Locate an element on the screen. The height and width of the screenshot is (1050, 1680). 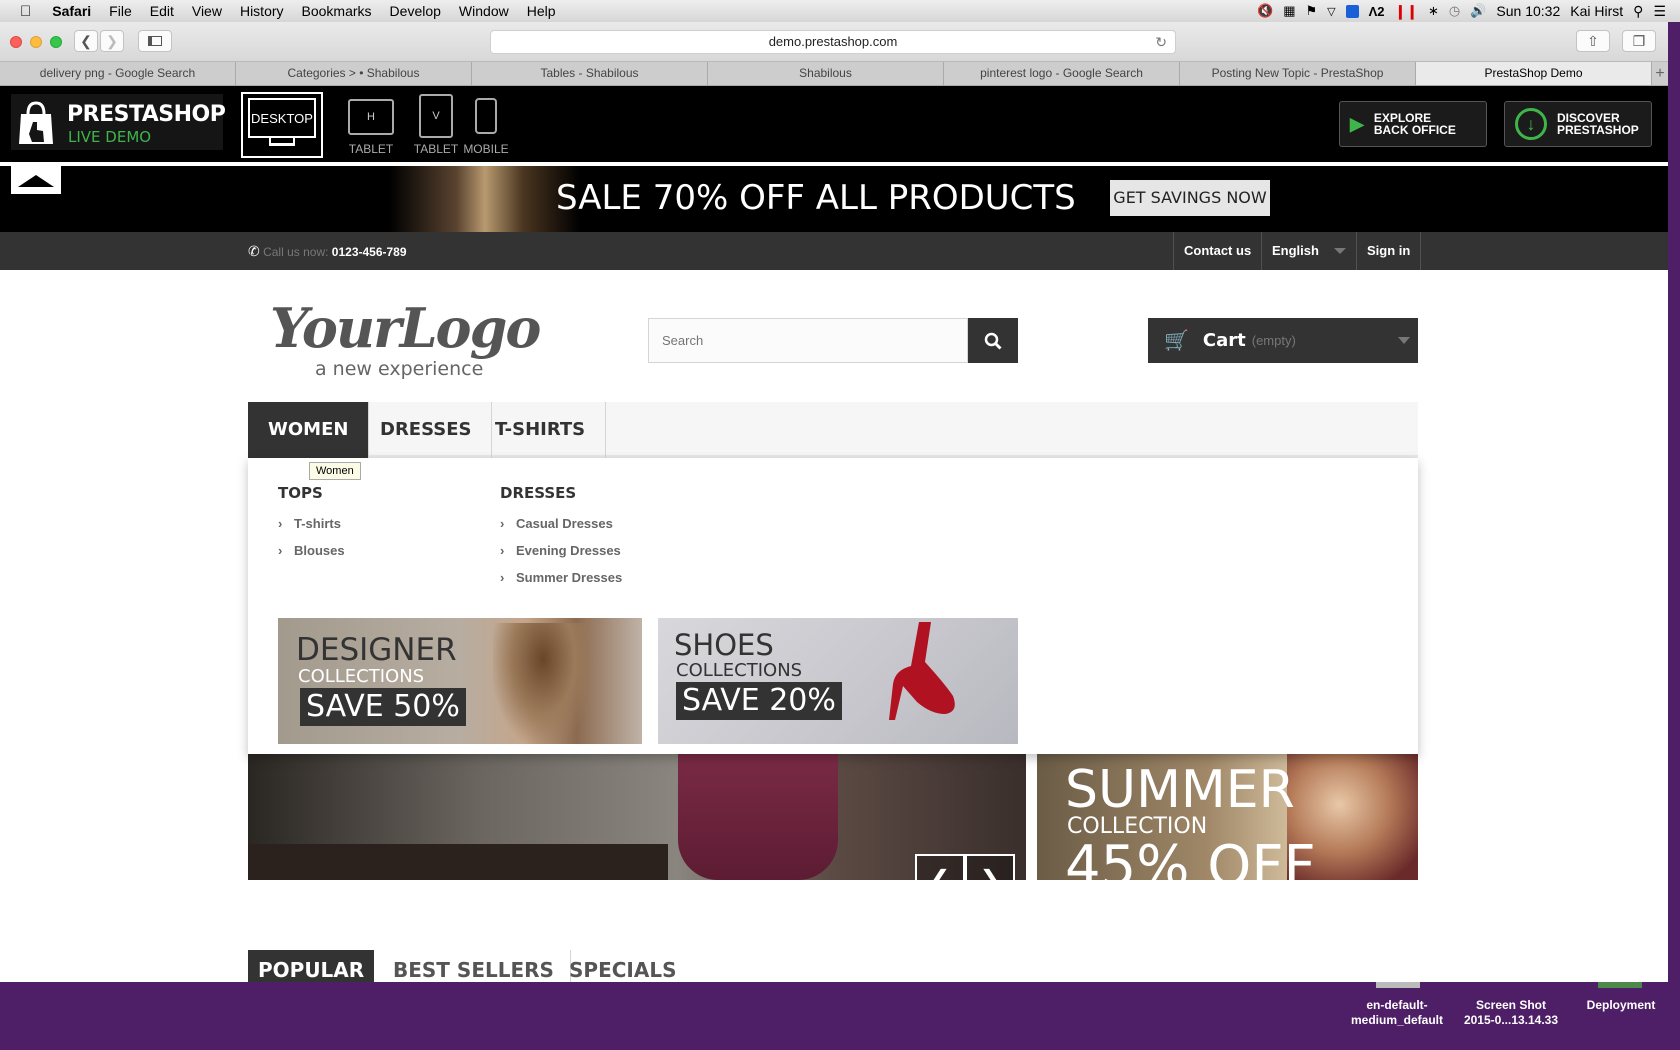
download-arrow-icon: ↓ is located at coordinates (1531, 124).